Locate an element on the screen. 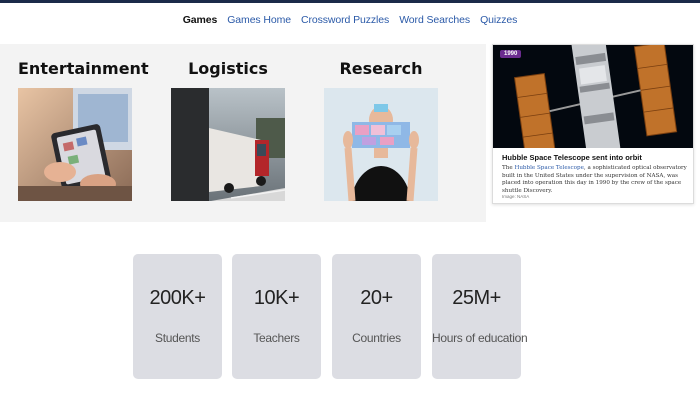 The height and width of the screenshot is (400, 700). stat-label: Teachers is located at coordinates (276, 338).